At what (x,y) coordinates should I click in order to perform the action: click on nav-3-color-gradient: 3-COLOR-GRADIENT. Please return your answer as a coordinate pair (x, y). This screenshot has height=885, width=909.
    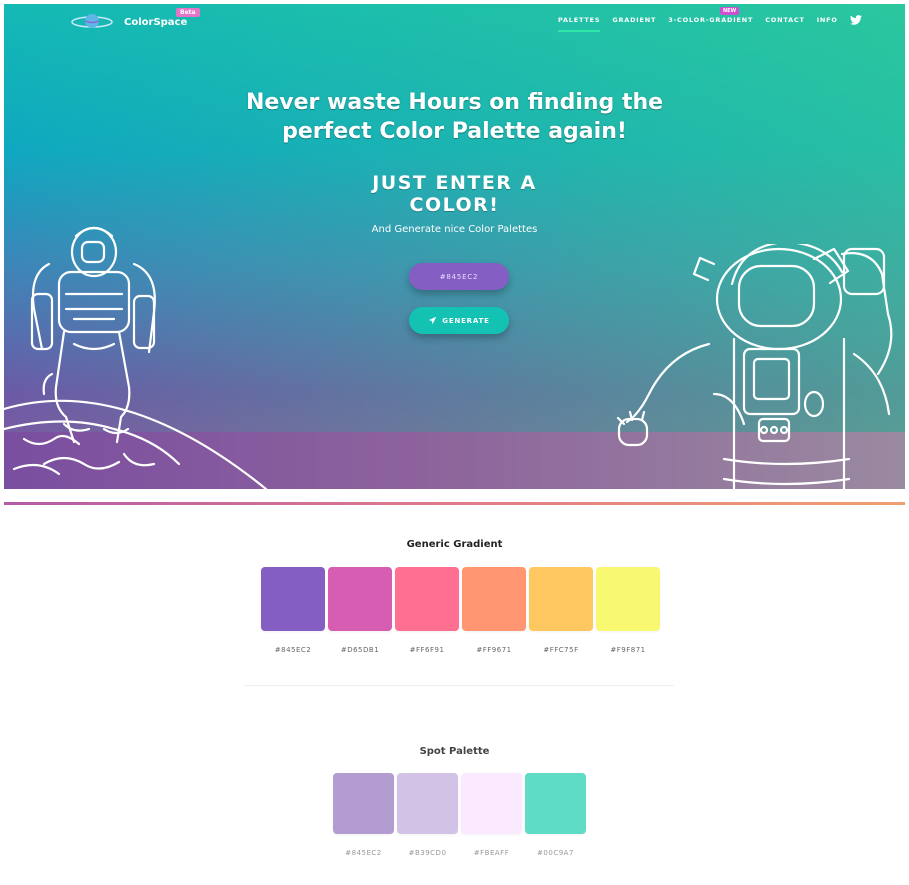
    Looking at the image, I should click on (710, 24).